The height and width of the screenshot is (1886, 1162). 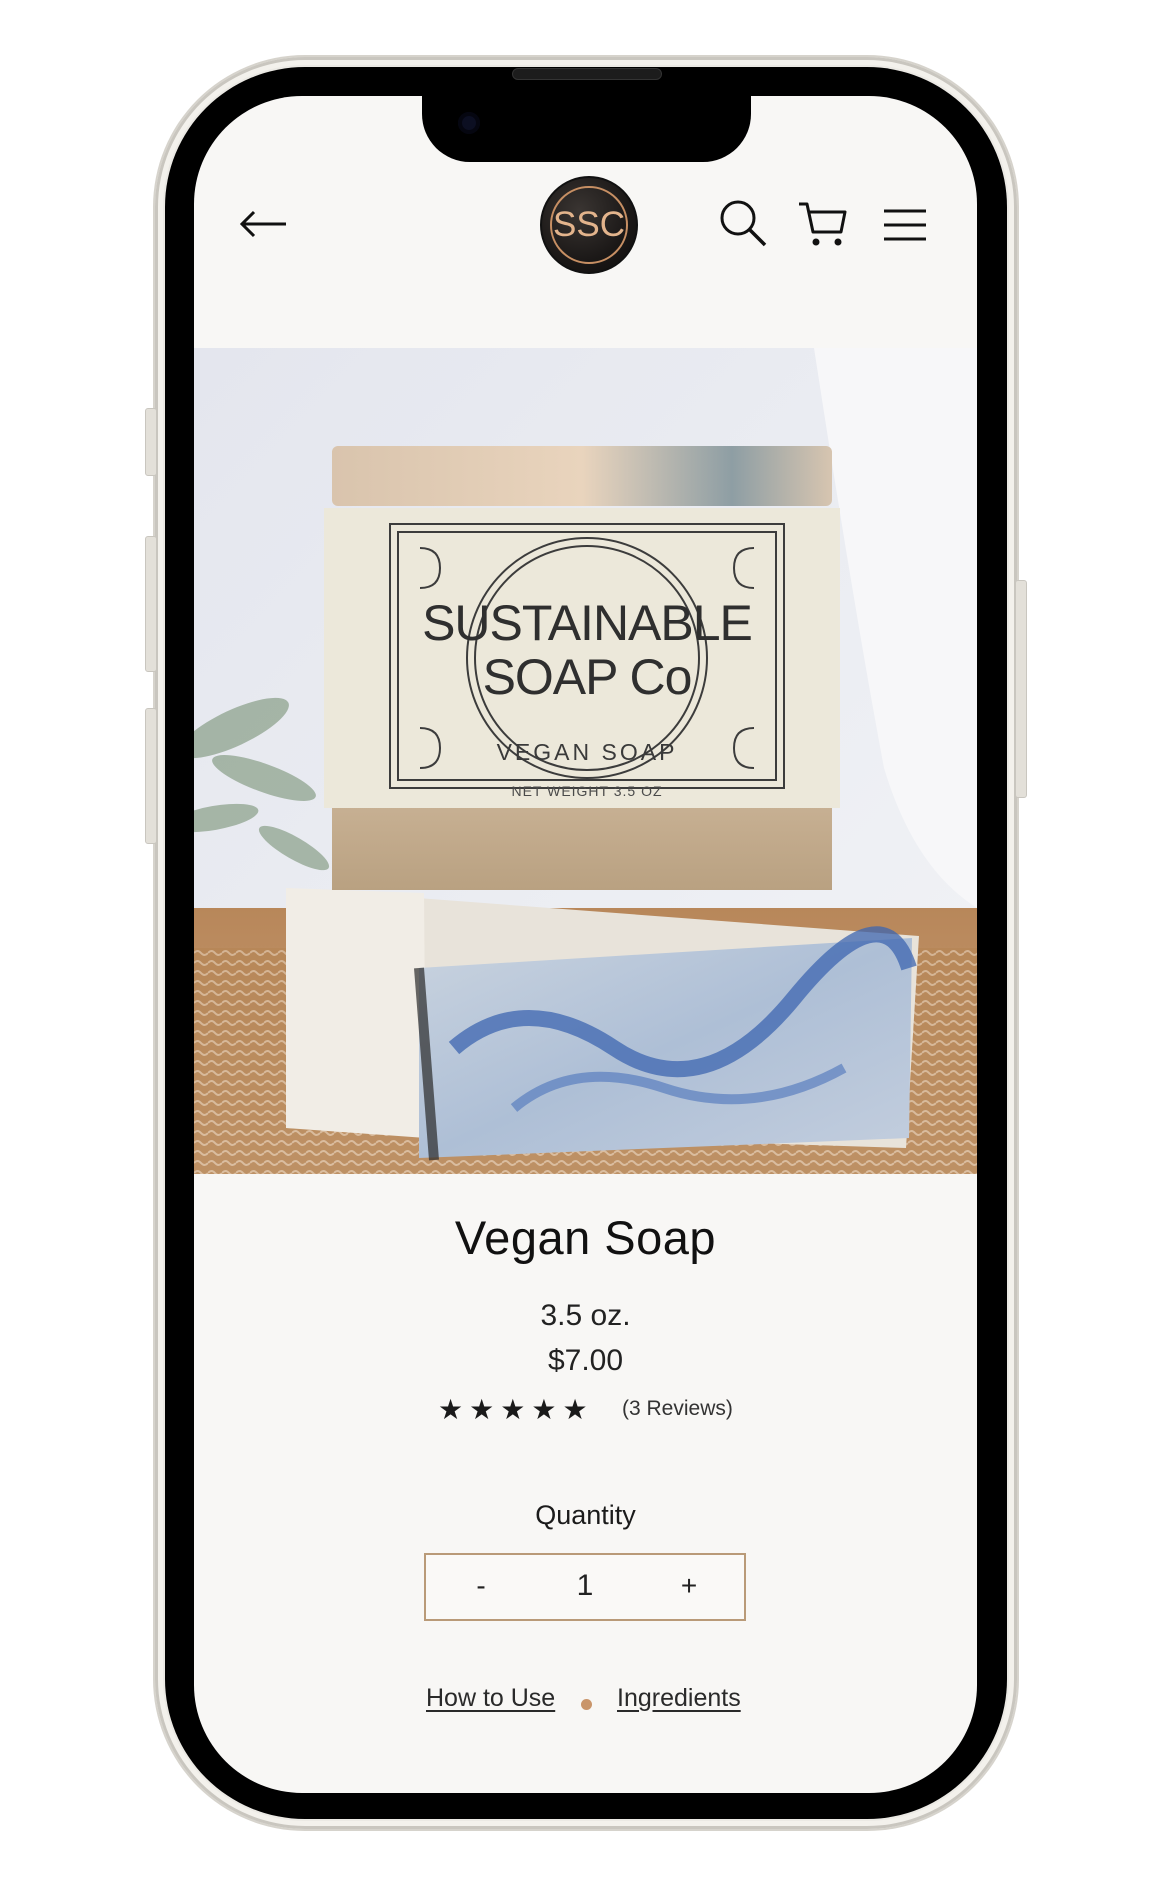 What do you see at coordinates (587, 752) in the screenshot?
I see `label-product: VEGAN SOAP` at bounding box center [587, 752].